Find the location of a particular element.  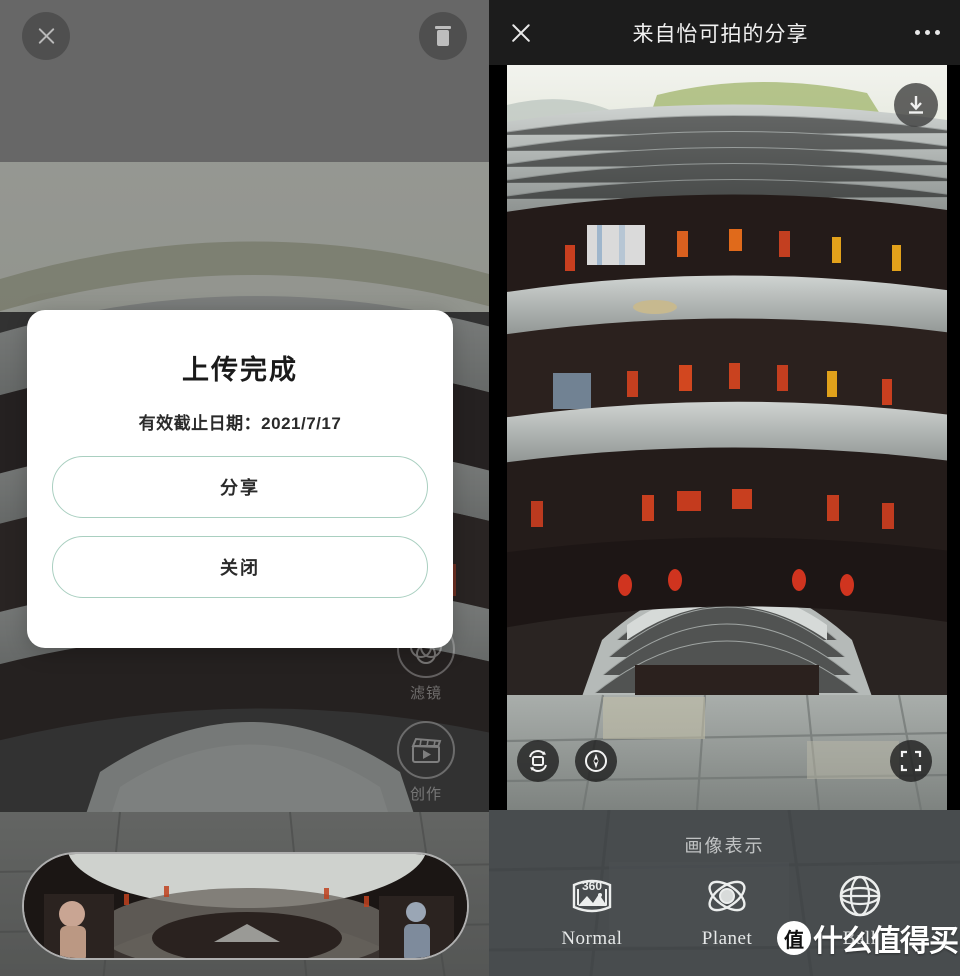

panorama-thumbnail-image is located at coordinates (245, 906).